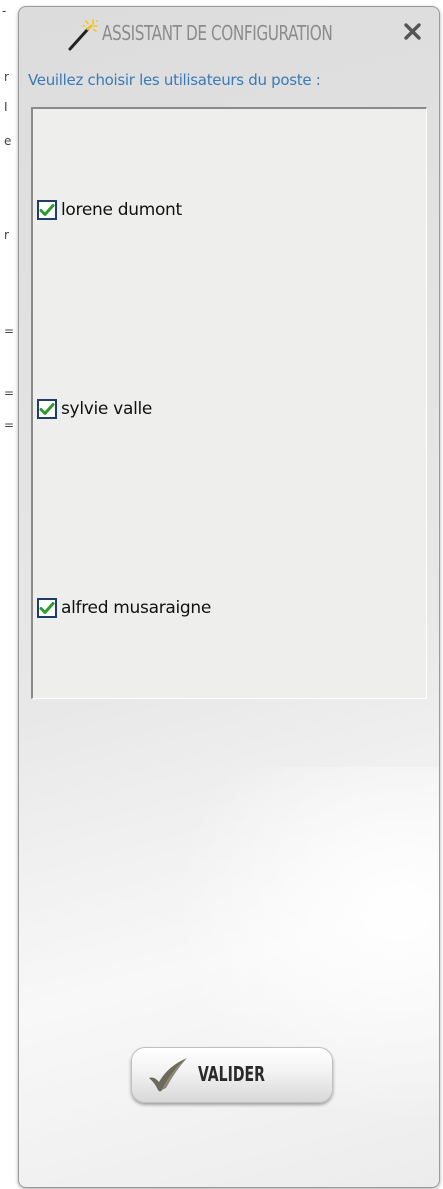 Image resolution: width=443 pixels, height=1189 pixels. Describe the element at coordinates (217, 33) in the screenshot. I see `window-title: ASSISTANT DE CONFIGURATION` at that location.